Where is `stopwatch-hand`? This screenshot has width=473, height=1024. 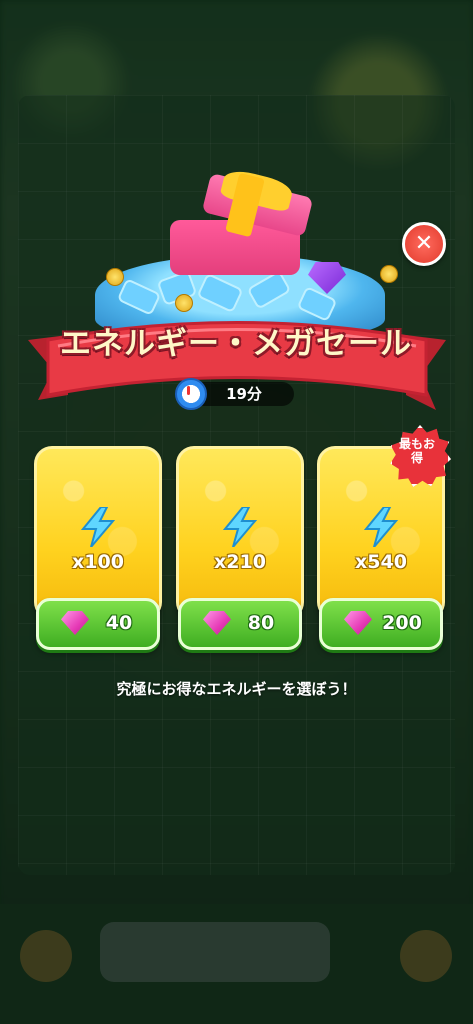 stopwatch-hand is located at coordinates (188, 390).